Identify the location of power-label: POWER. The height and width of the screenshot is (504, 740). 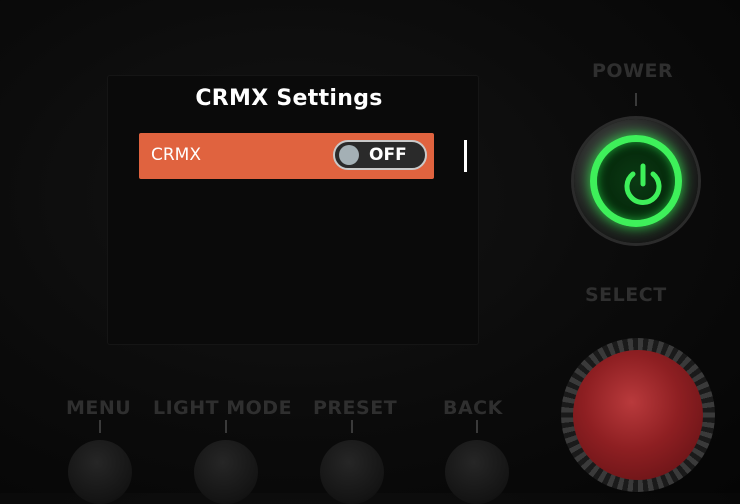
(633, 71).